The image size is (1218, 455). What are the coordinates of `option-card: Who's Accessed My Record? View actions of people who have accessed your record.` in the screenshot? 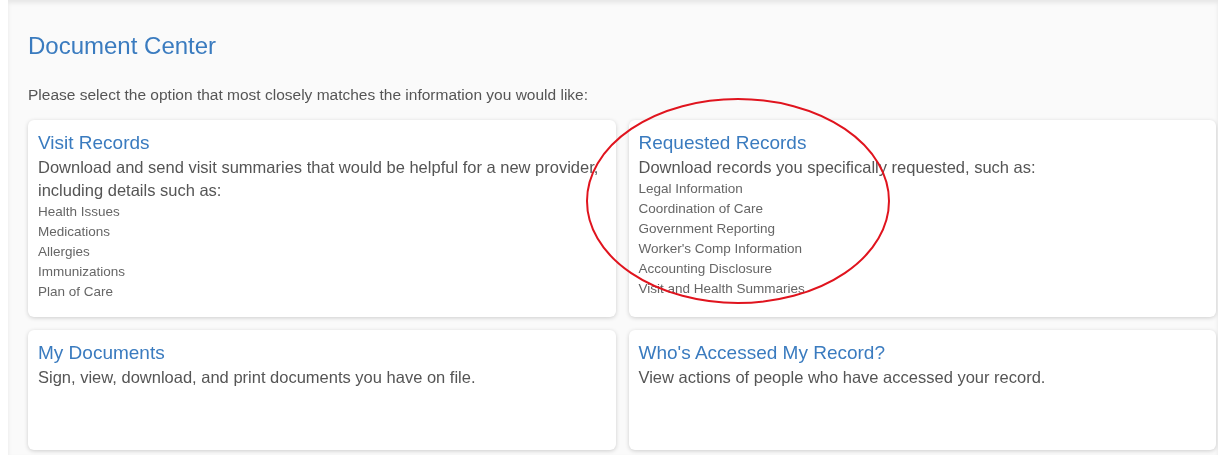 It's located at (922, 390).